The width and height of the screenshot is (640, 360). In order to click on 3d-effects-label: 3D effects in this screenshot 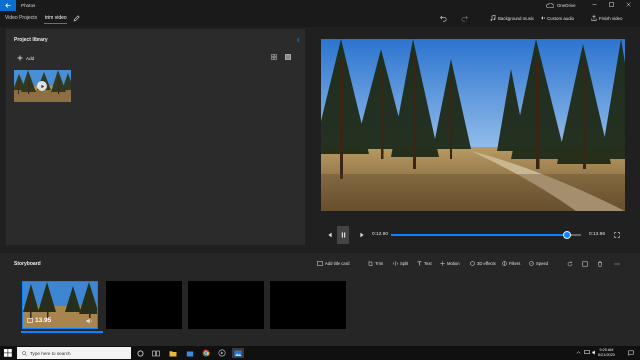, I will do `click(486, 263)`.